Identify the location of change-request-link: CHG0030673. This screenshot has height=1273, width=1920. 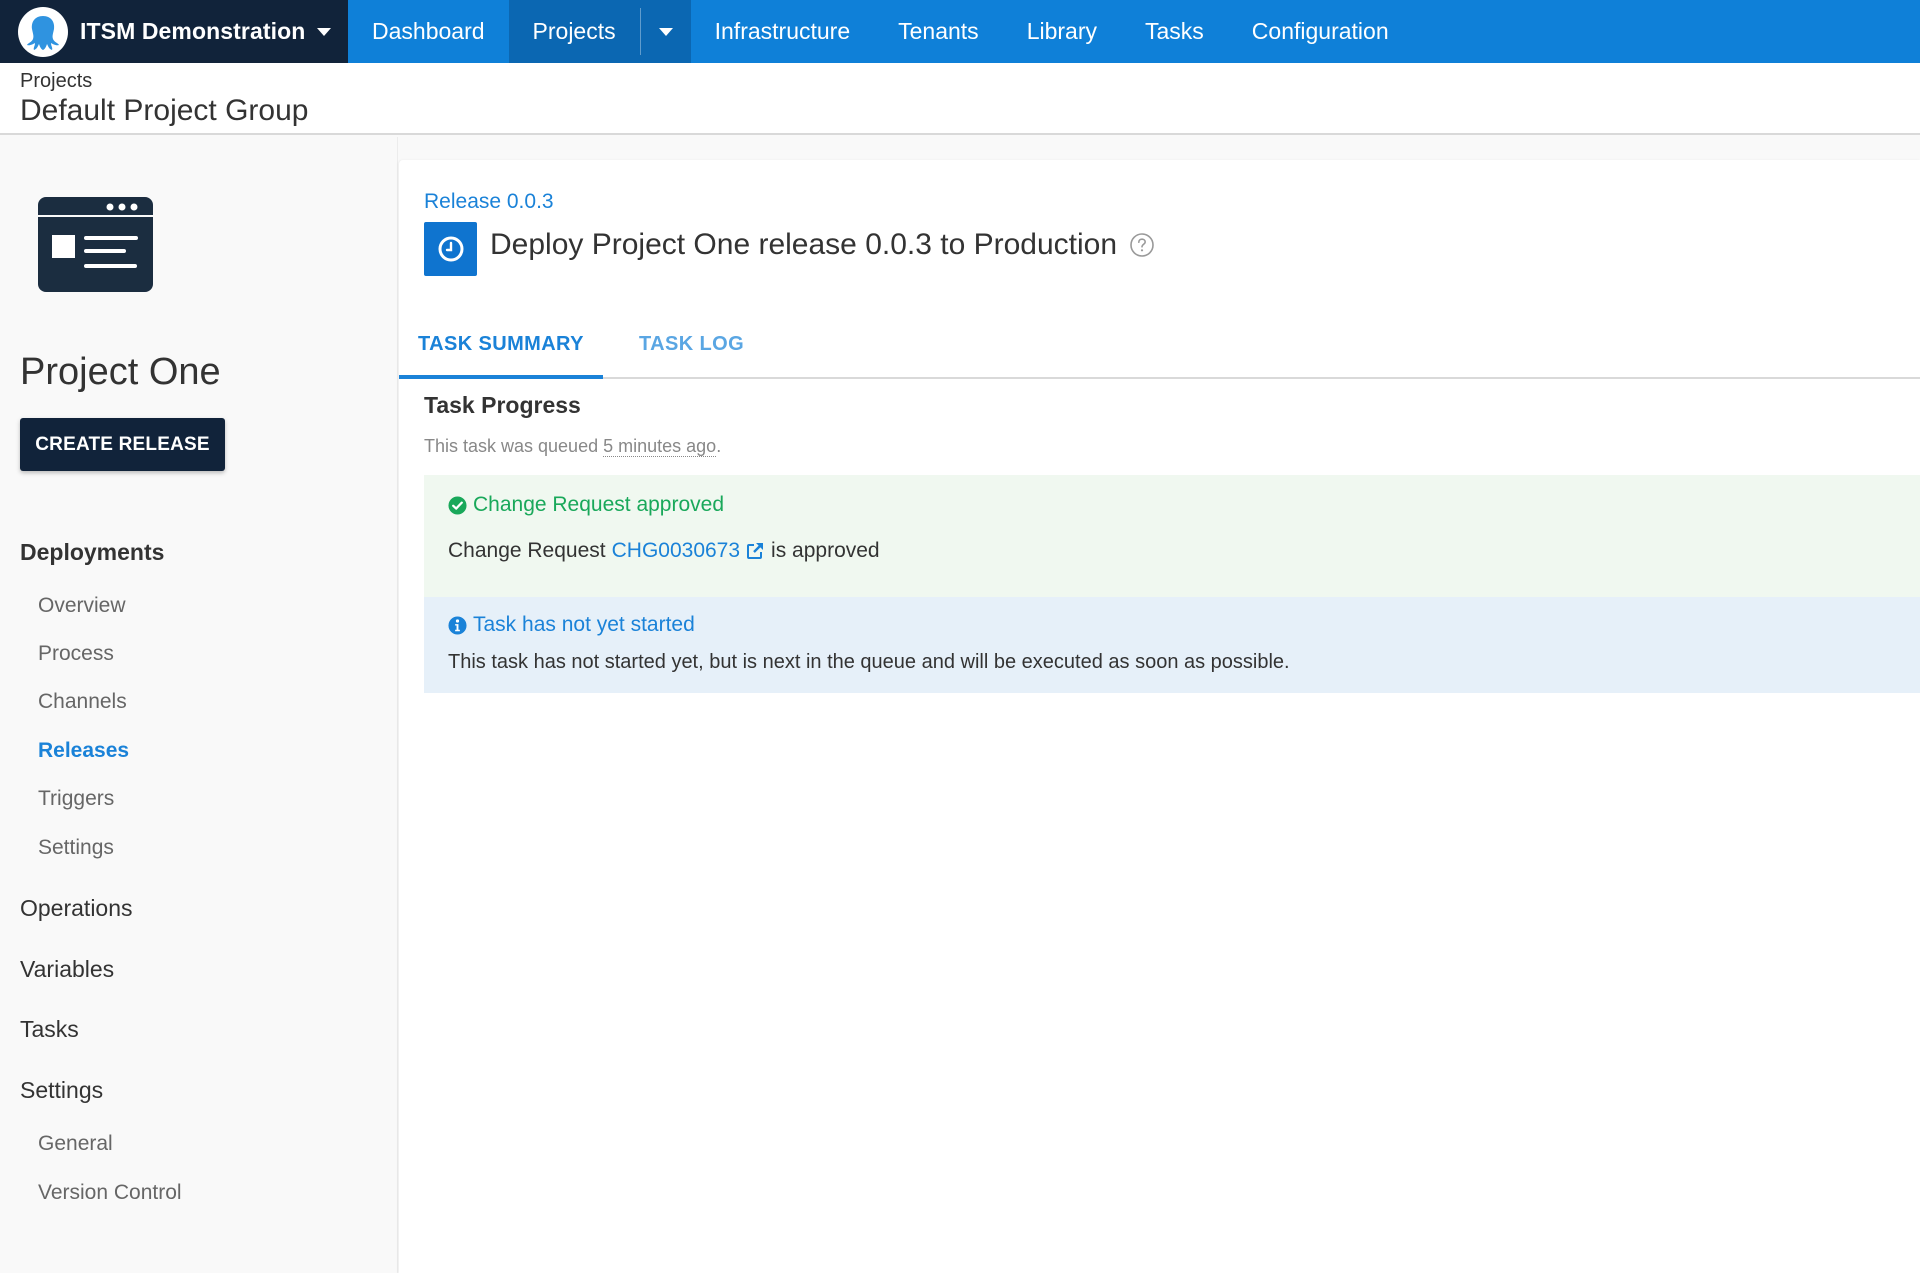
(691, 551).